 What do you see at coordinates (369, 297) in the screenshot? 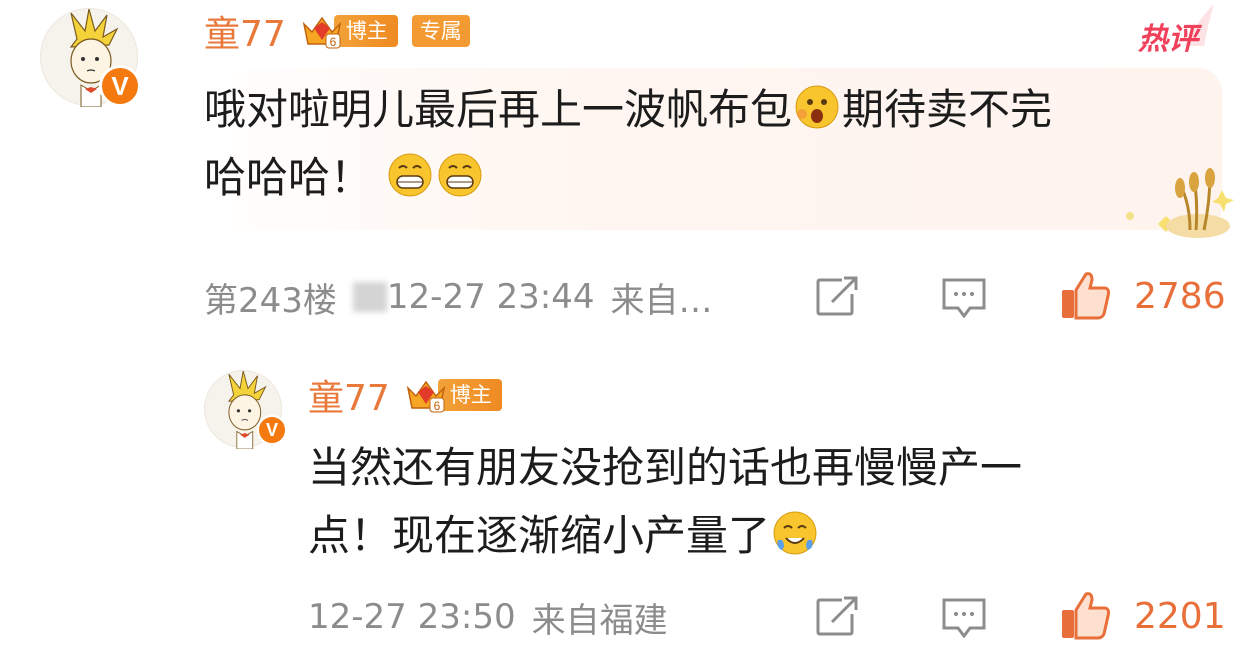
I see `blurred-mark` at bounding box center [369, 297].